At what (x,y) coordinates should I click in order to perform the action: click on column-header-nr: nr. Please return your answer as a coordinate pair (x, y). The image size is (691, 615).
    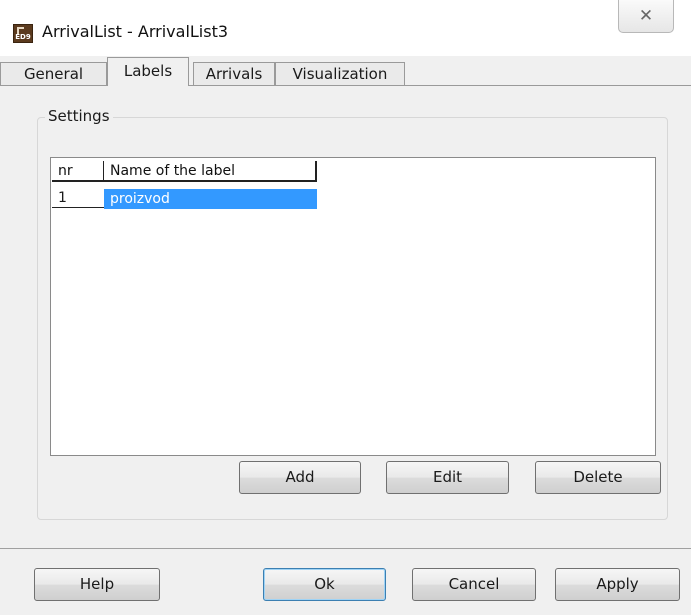
    Looking at the image, I should click on (78, 171).